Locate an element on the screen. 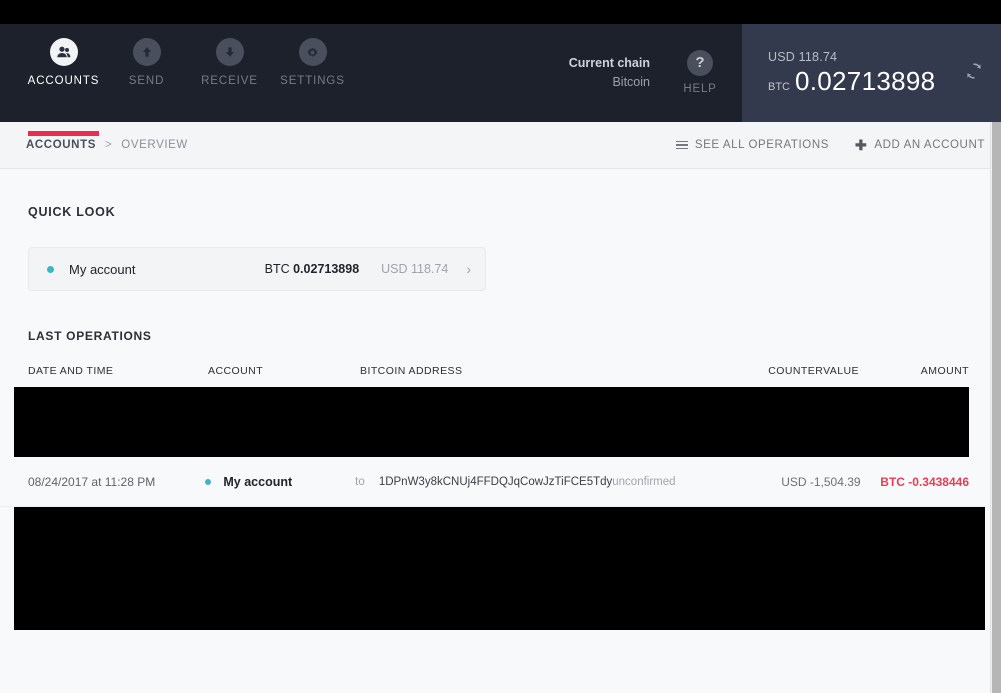 This screenshot has width=1001, height=693. breadcrumb-actions: SEE ALL OPERATIONS ✚ ADD AN ACCOUNT is located at coordinates (830, 145).